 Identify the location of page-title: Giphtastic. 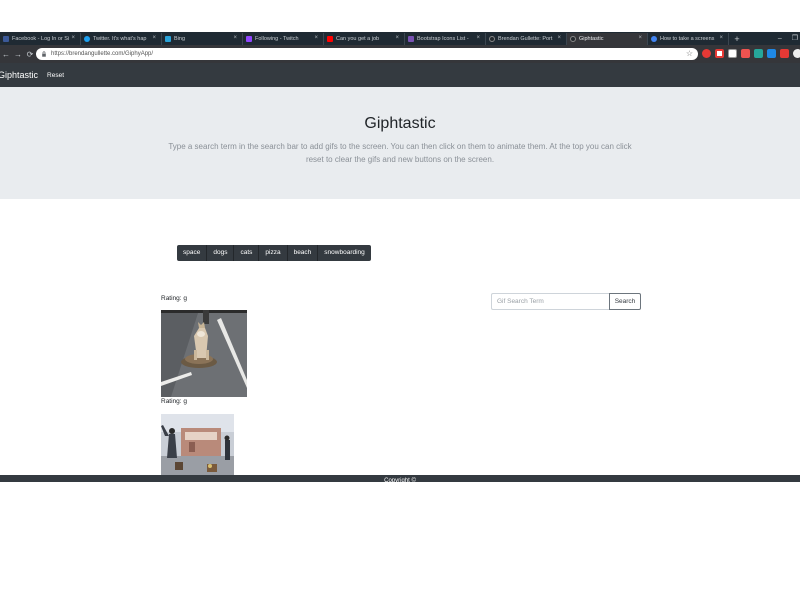
(400, 123).